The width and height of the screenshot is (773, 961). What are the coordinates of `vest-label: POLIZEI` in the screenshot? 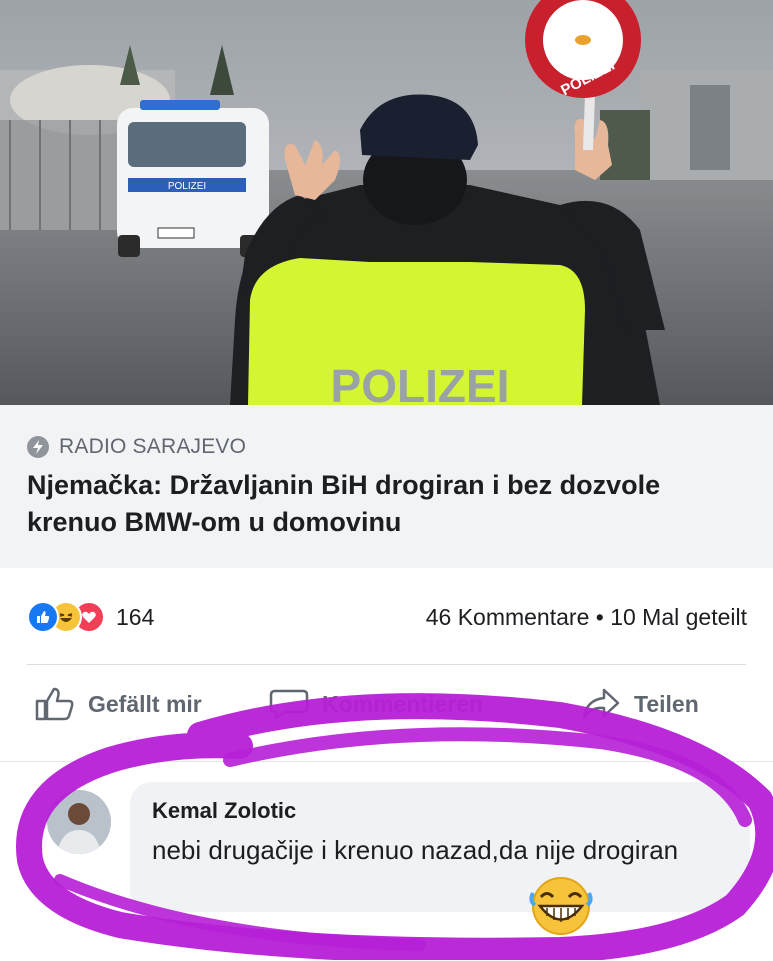 It's located at (420, 382).